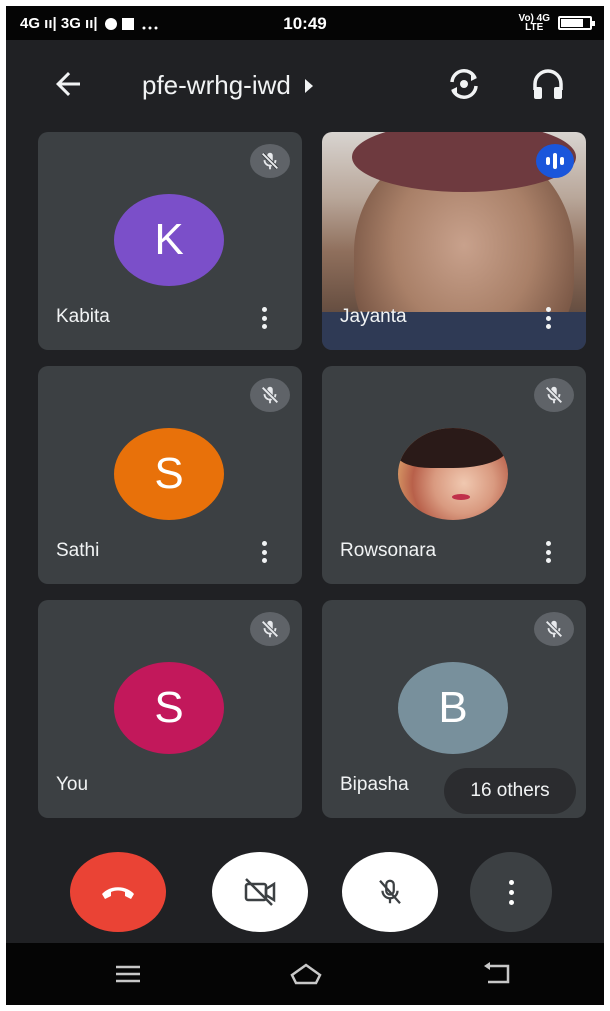 This screenshot has height=1011, width=610. I want to click on participant-tile-you: S You, so click(170, 709).